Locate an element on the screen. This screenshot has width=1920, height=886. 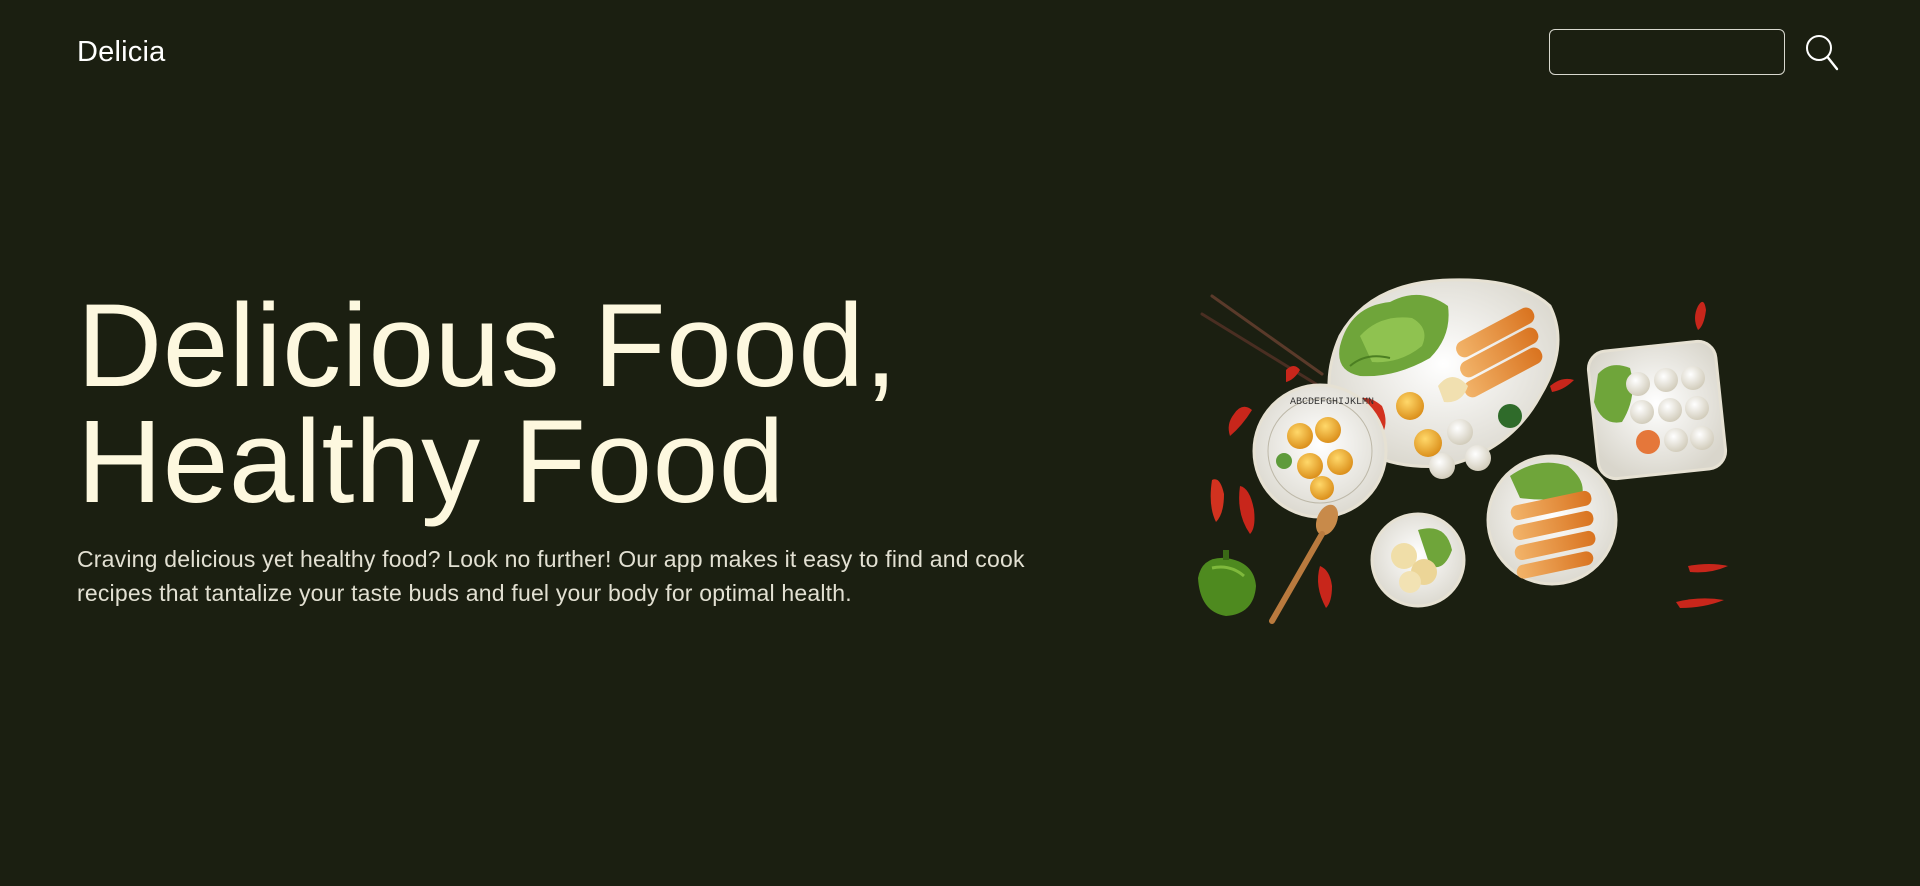
bun-tray is located at coordinates (1657, 410).